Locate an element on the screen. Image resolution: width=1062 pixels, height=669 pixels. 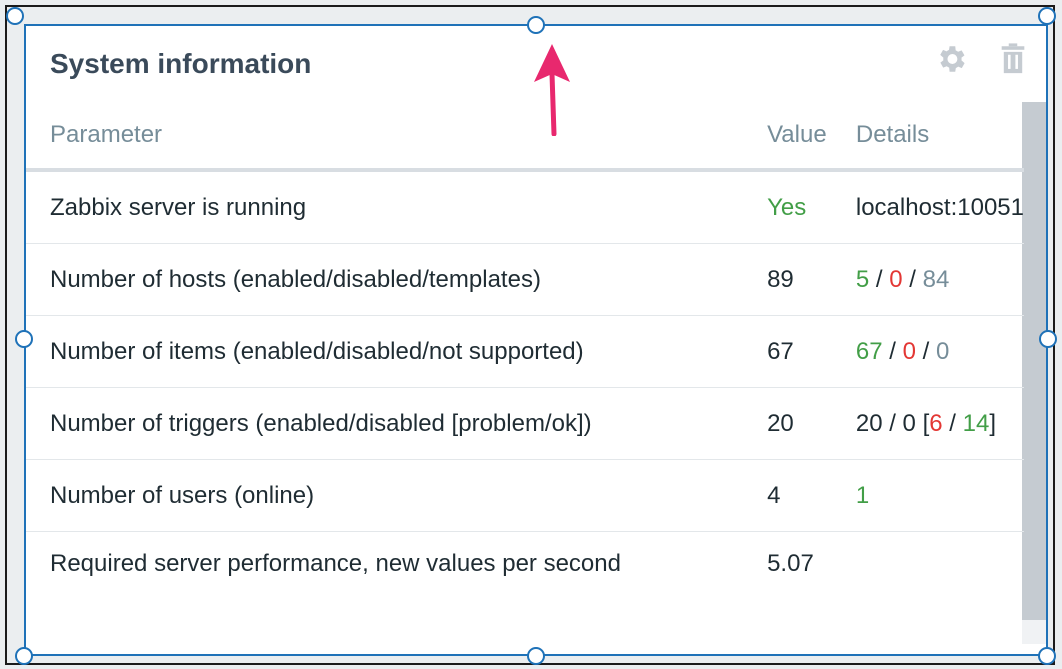
details-cell: 5 / 0 / 84 is located at coordinates (939, 279).